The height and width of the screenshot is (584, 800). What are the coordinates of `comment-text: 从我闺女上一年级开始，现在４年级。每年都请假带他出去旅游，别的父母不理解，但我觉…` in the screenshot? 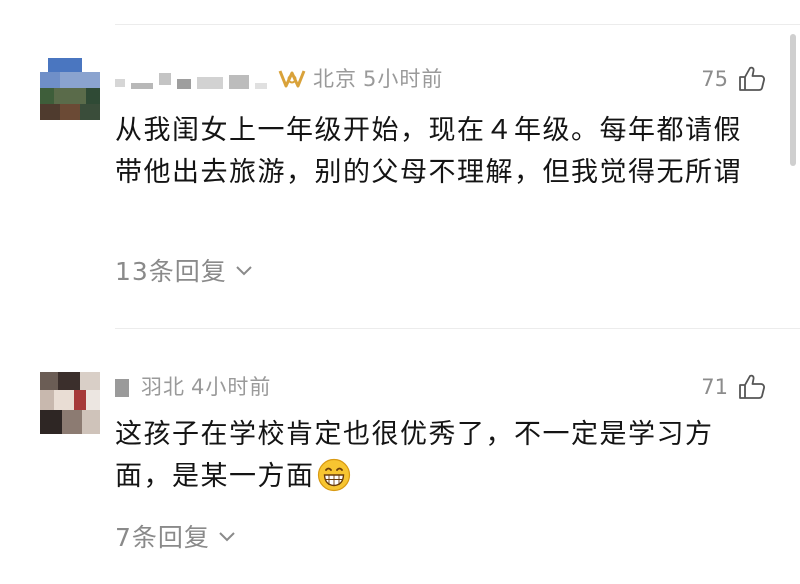 It's located at (428, 151).